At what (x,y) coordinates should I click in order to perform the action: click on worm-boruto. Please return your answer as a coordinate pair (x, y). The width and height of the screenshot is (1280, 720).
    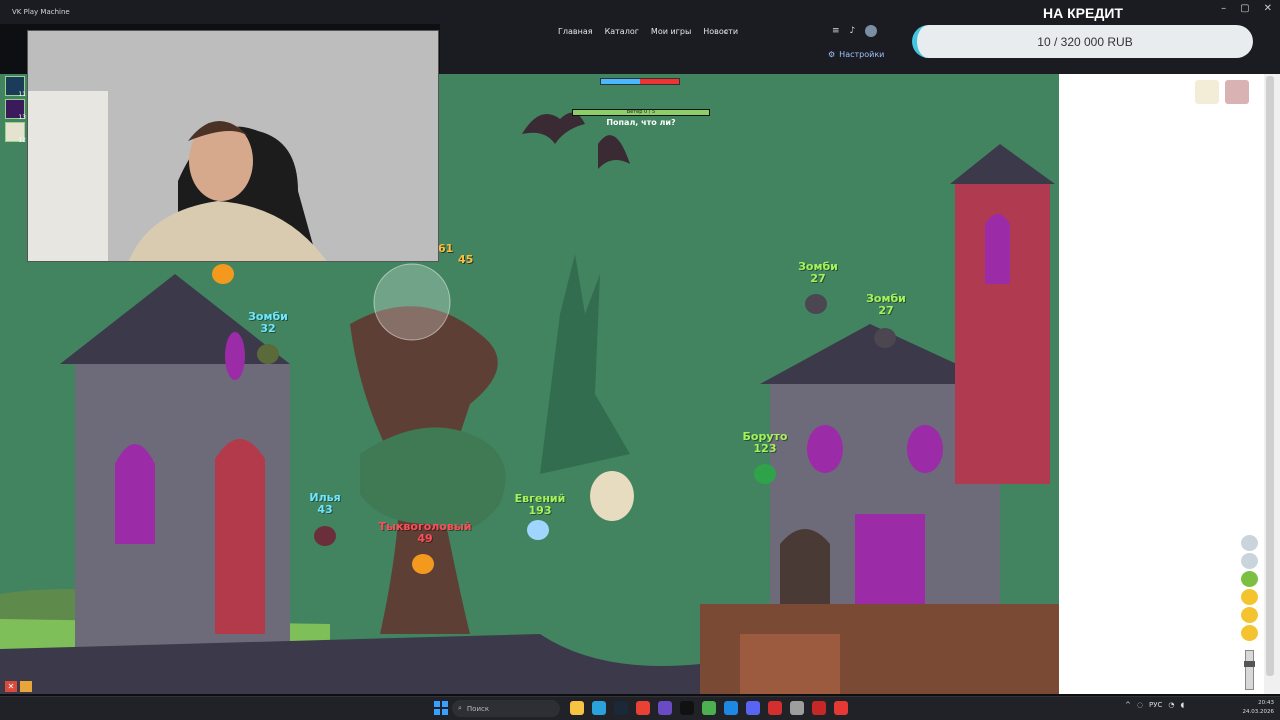
    Looking at the image, I should click on (765, 474).